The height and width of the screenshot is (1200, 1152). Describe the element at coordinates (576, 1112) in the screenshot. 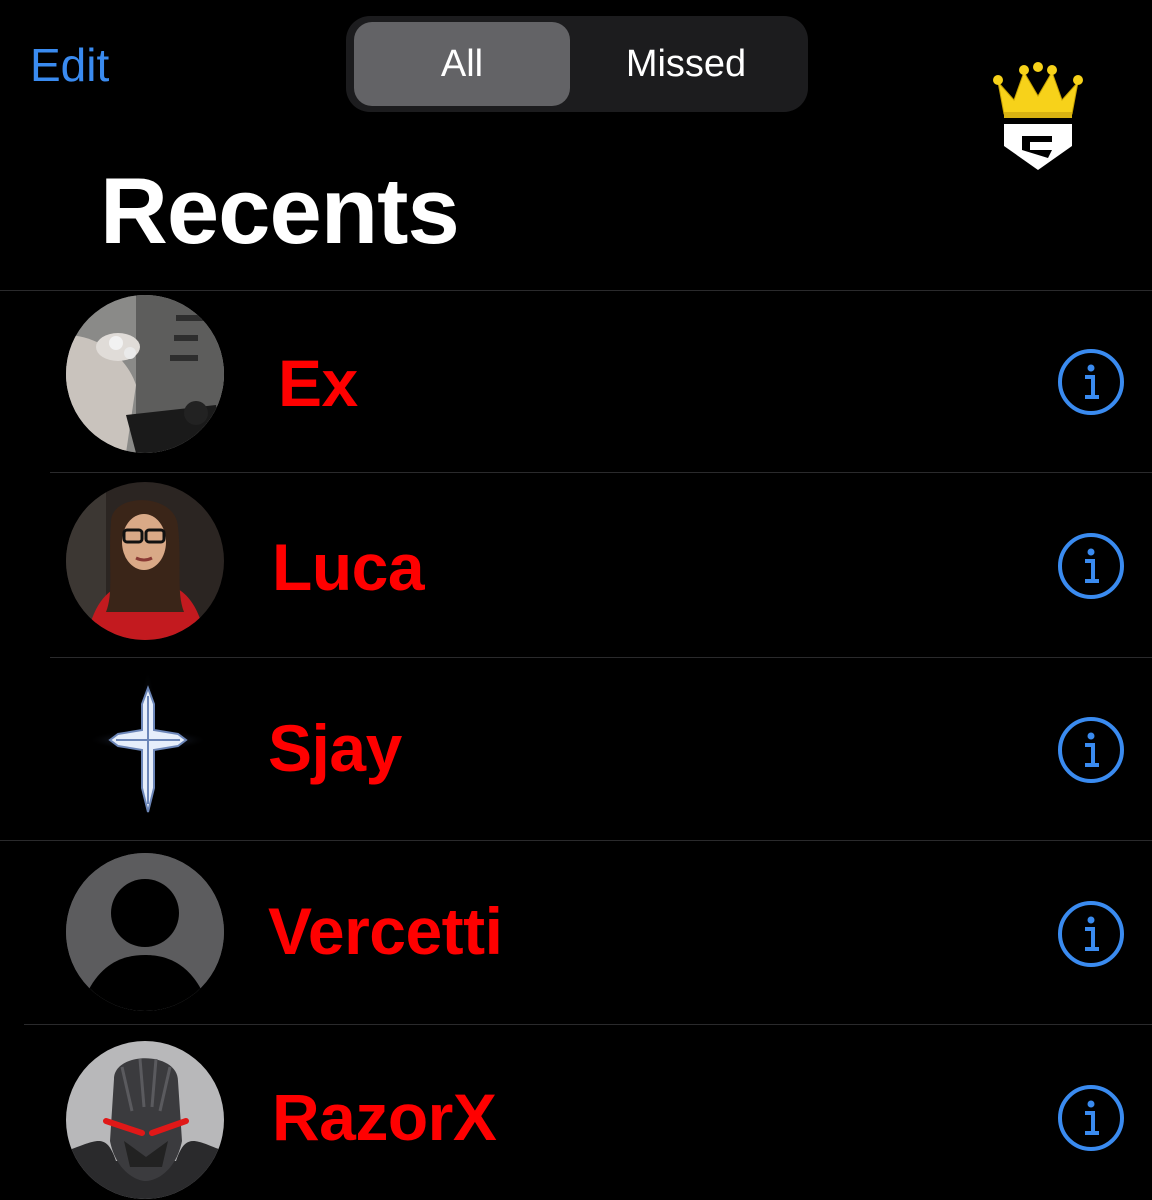

I see `list-item: RazorX` at that location.